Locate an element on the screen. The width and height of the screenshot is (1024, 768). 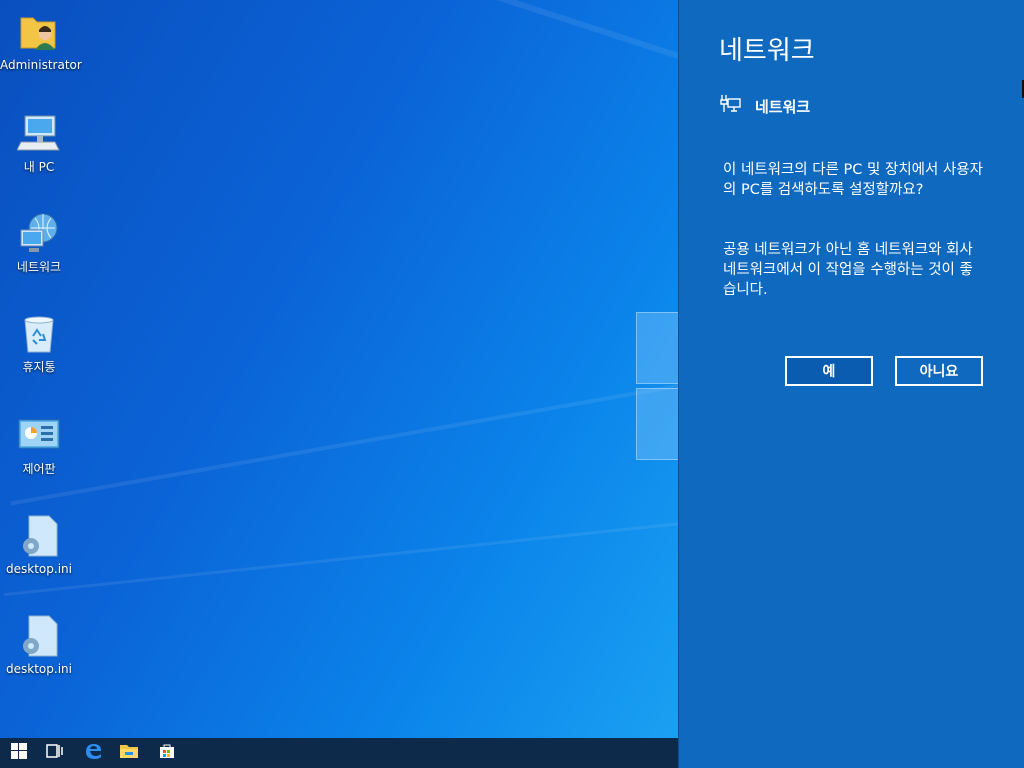
desktop-icon-label: Administrator is located at coordinates (41, 65).